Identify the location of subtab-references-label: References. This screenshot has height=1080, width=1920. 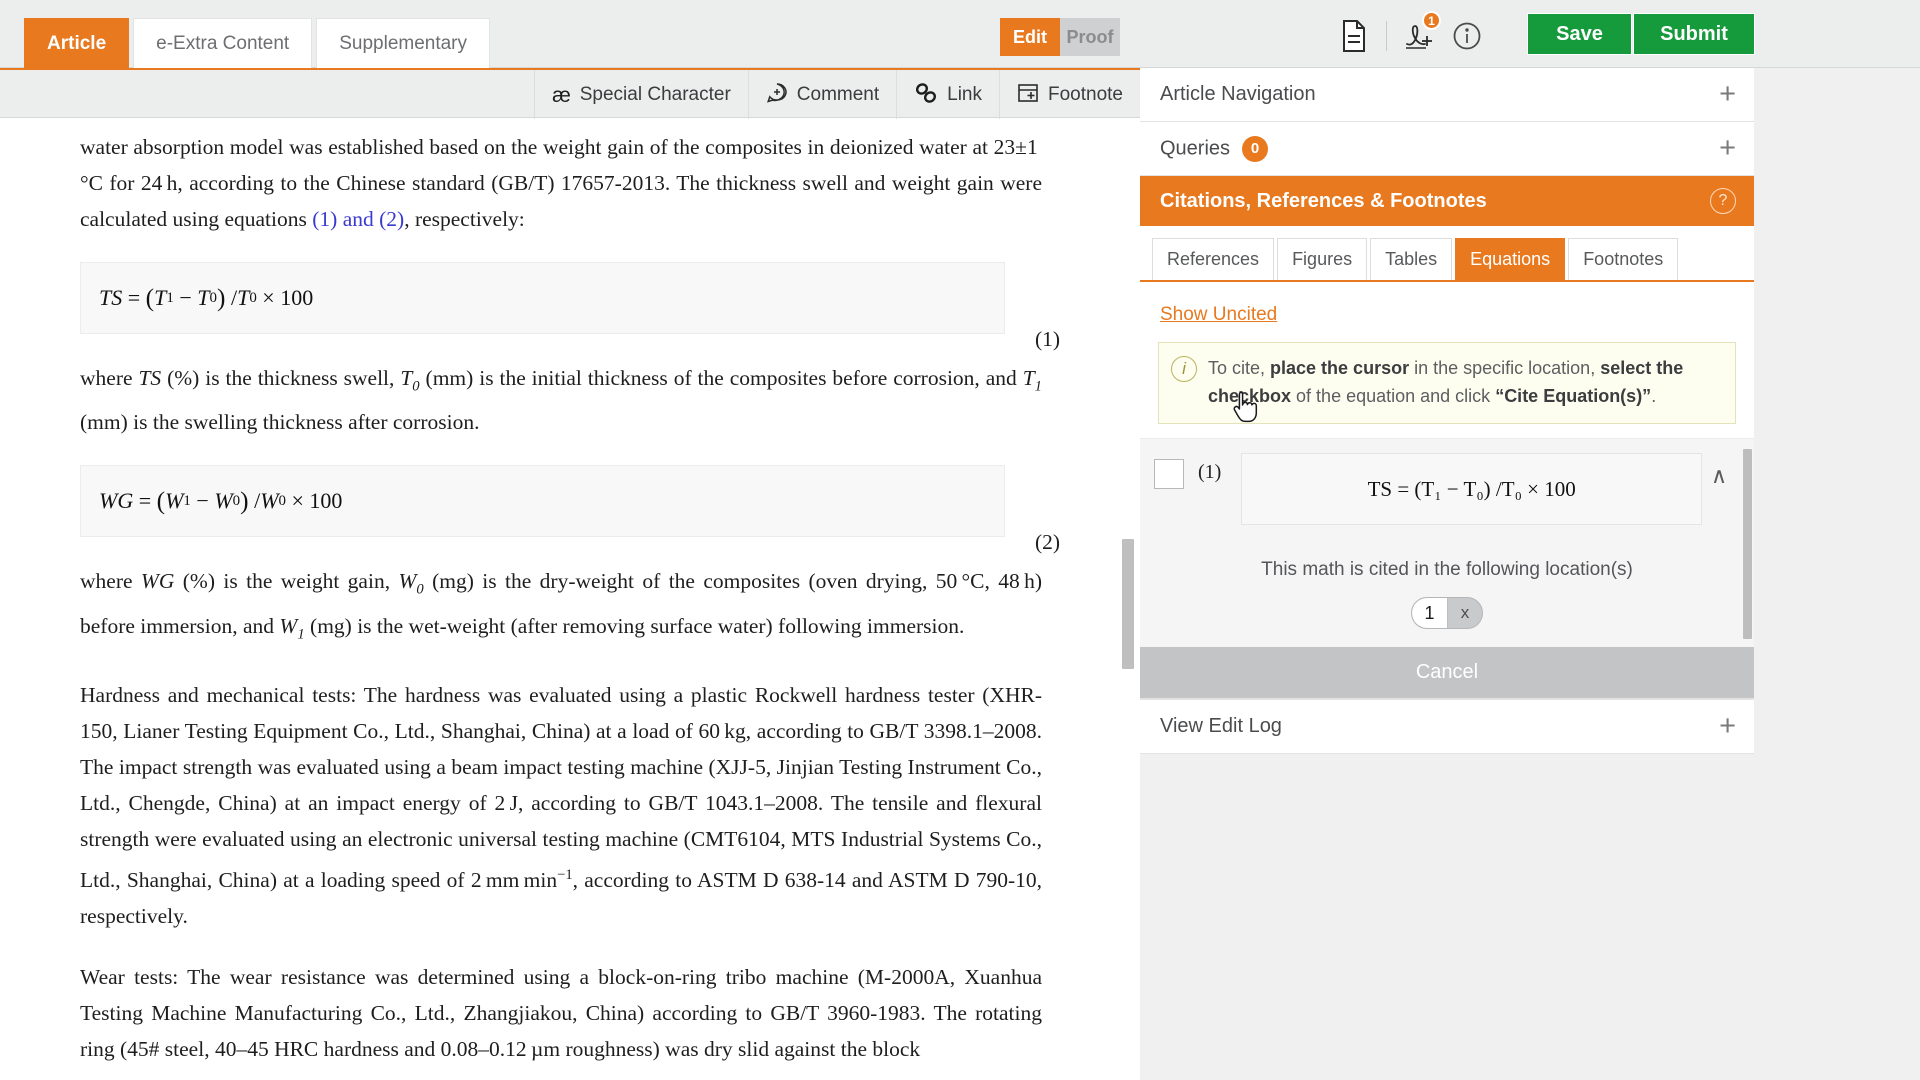
(1213, 259).